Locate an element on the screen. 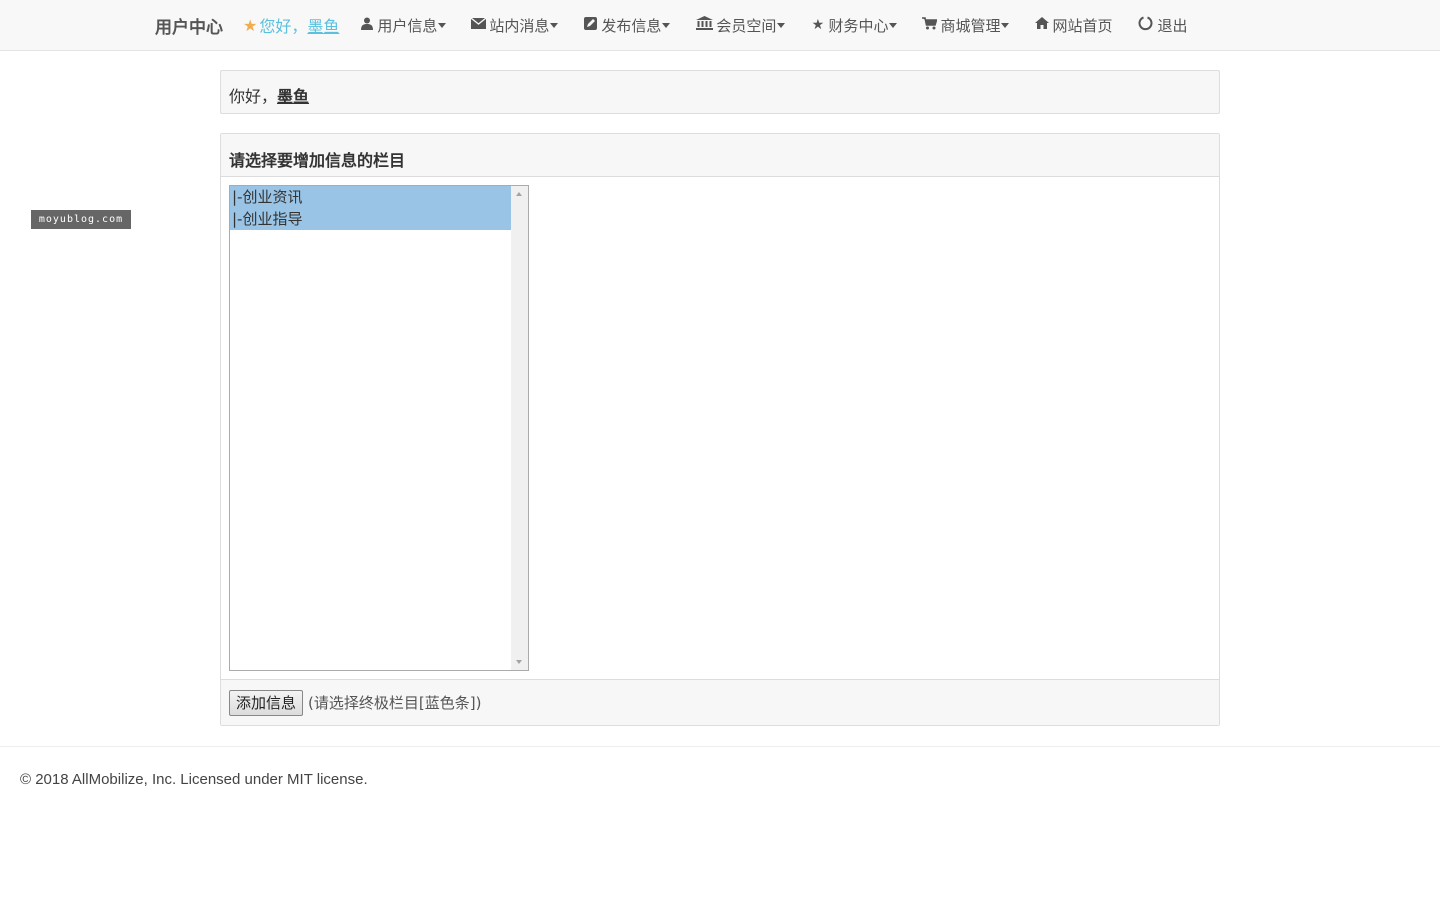  nav-shop: 商城管理 is located at coordinates (966, 25).